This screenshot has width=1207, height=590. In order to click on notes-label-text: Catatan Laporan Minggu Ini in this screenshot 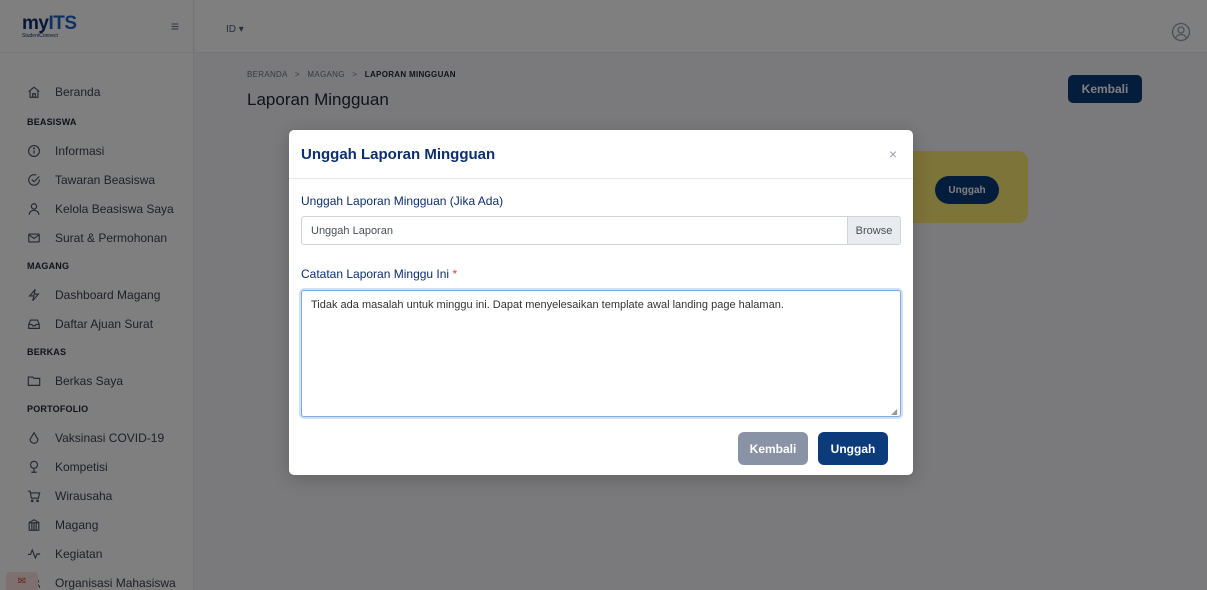, I will do `click(375, 274)`.